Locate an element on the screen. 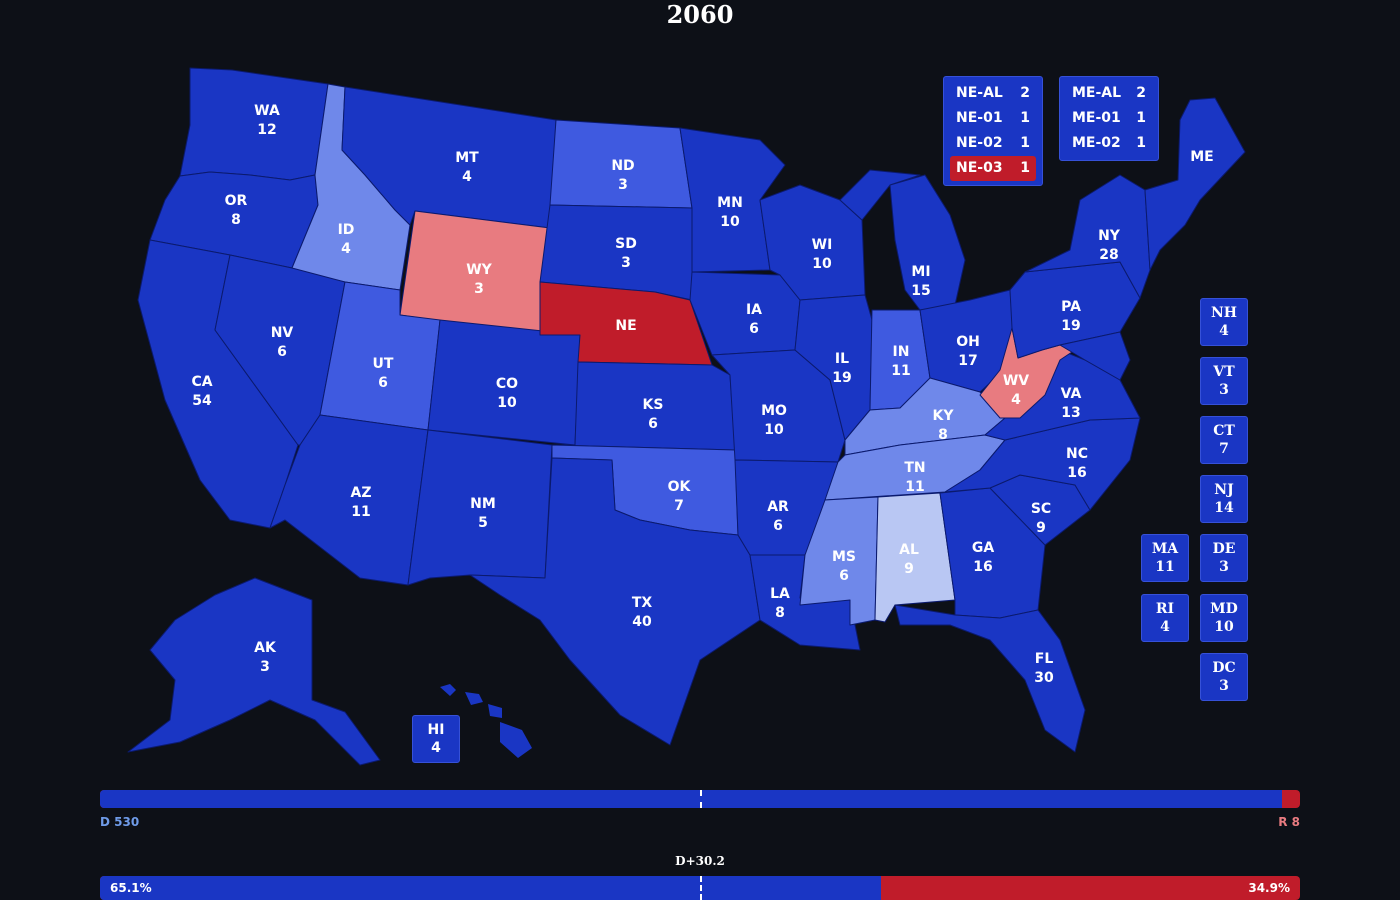  state-label-ky: KY is located at coordinates (944, 416).